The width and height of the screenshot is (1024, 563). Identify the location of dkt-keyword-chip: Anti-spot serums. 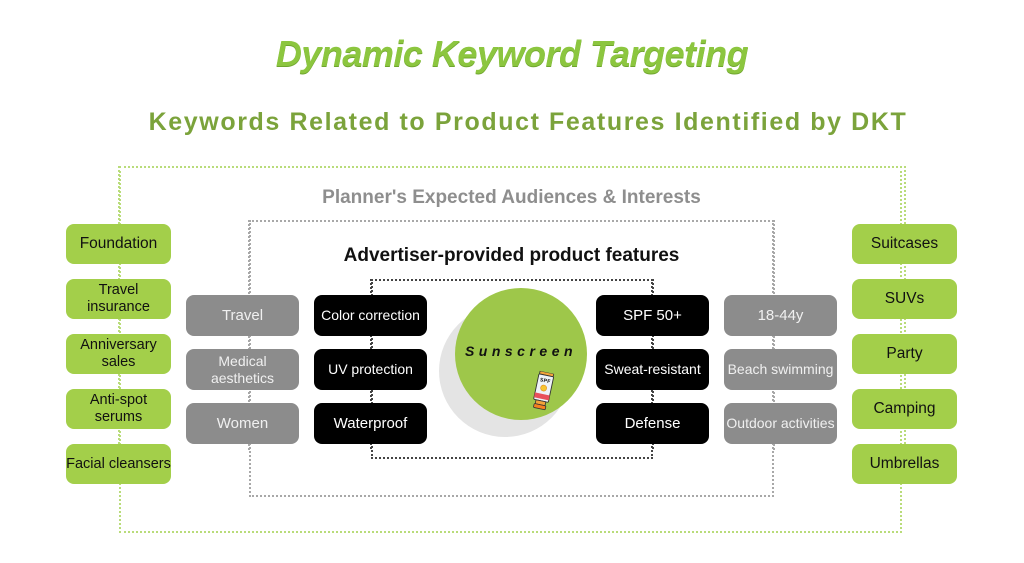
(118, 409).